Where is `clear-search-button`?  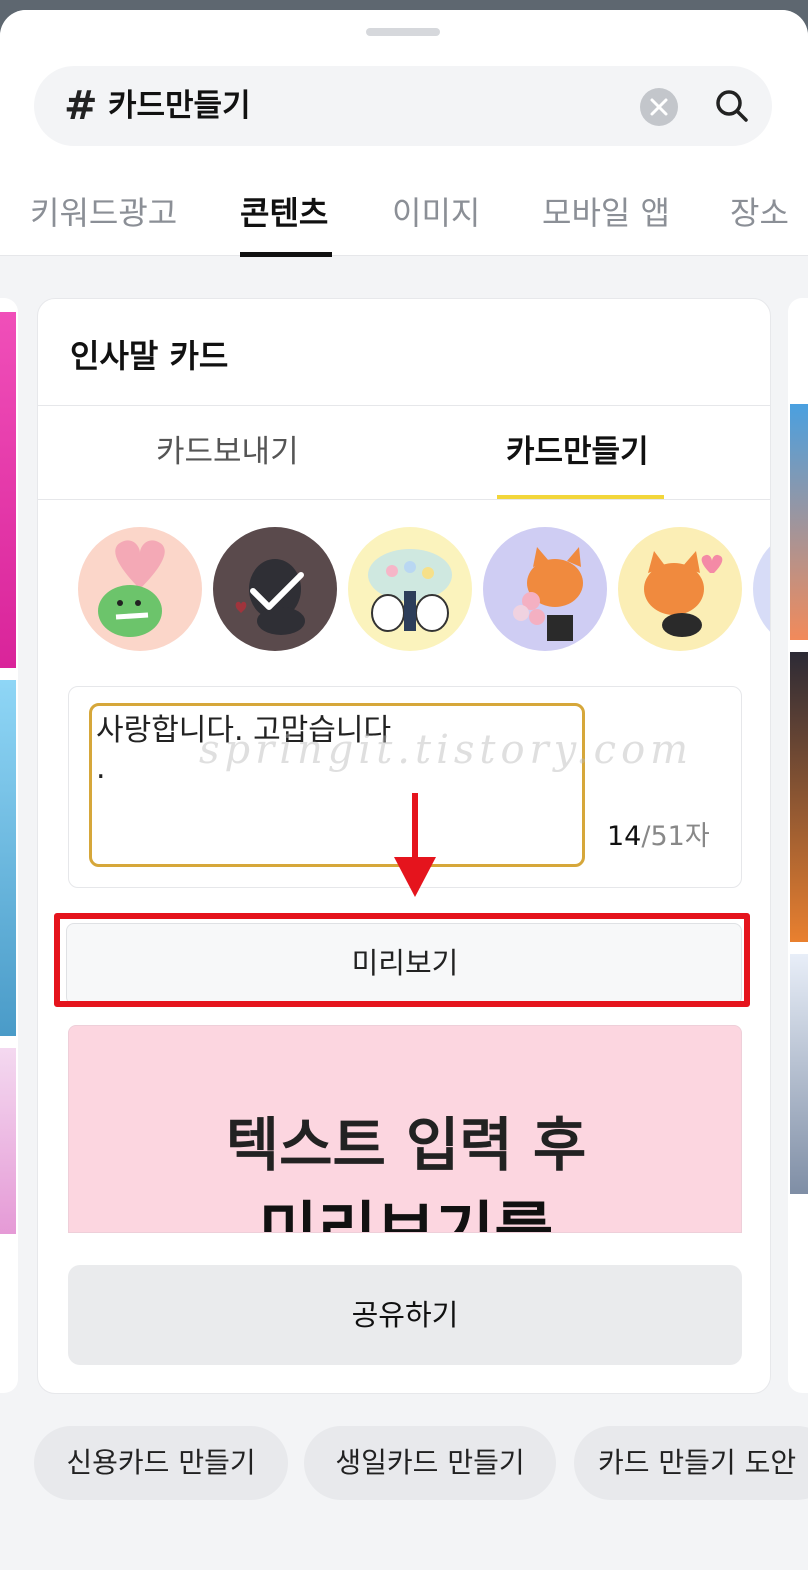 clear-search-button is located at coordinates (659, 107).